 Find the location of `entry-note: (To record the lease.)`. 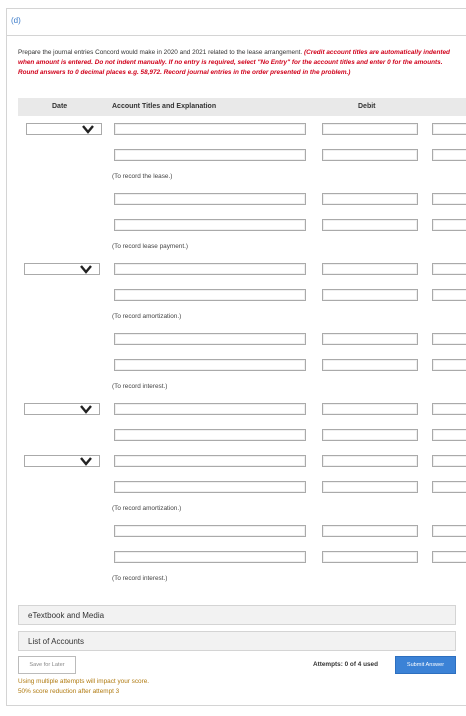

entry-note: (To record the lease.) is located at coordinates (142, 176).